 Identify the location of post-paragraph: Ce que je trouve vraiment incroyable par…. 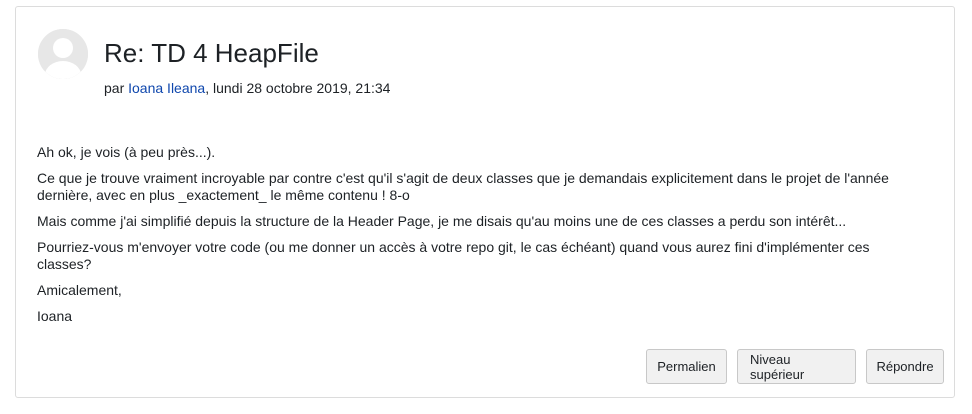
(463, 186).